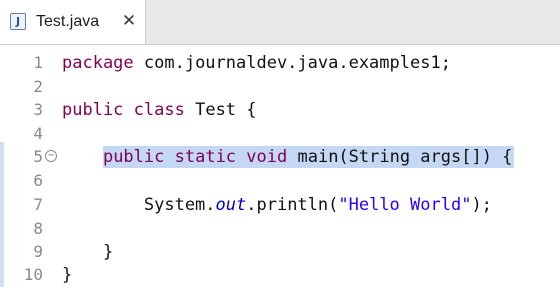 The width and height of the screenshot is (560, 287). Describe the element at coordinates (18, 21) in the screenshot. I see `java-file-icon: J` at that location.